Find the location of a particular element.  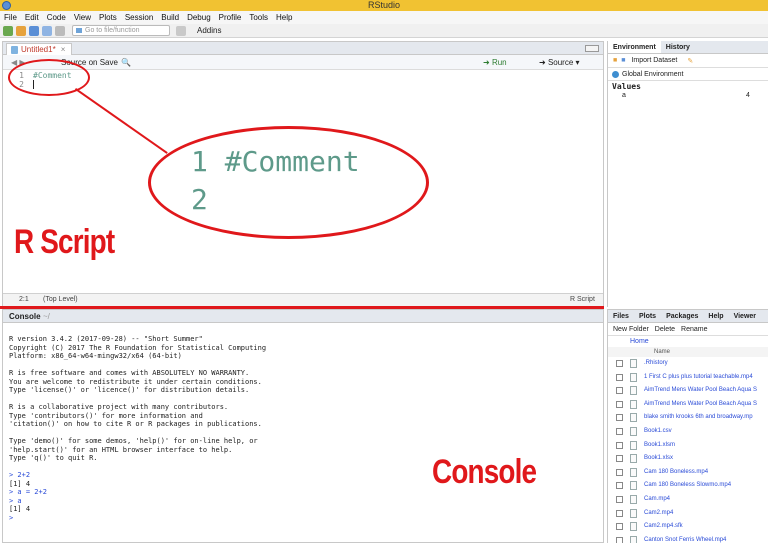

file-row: .Rhistory is located at coordinates (688, 364).